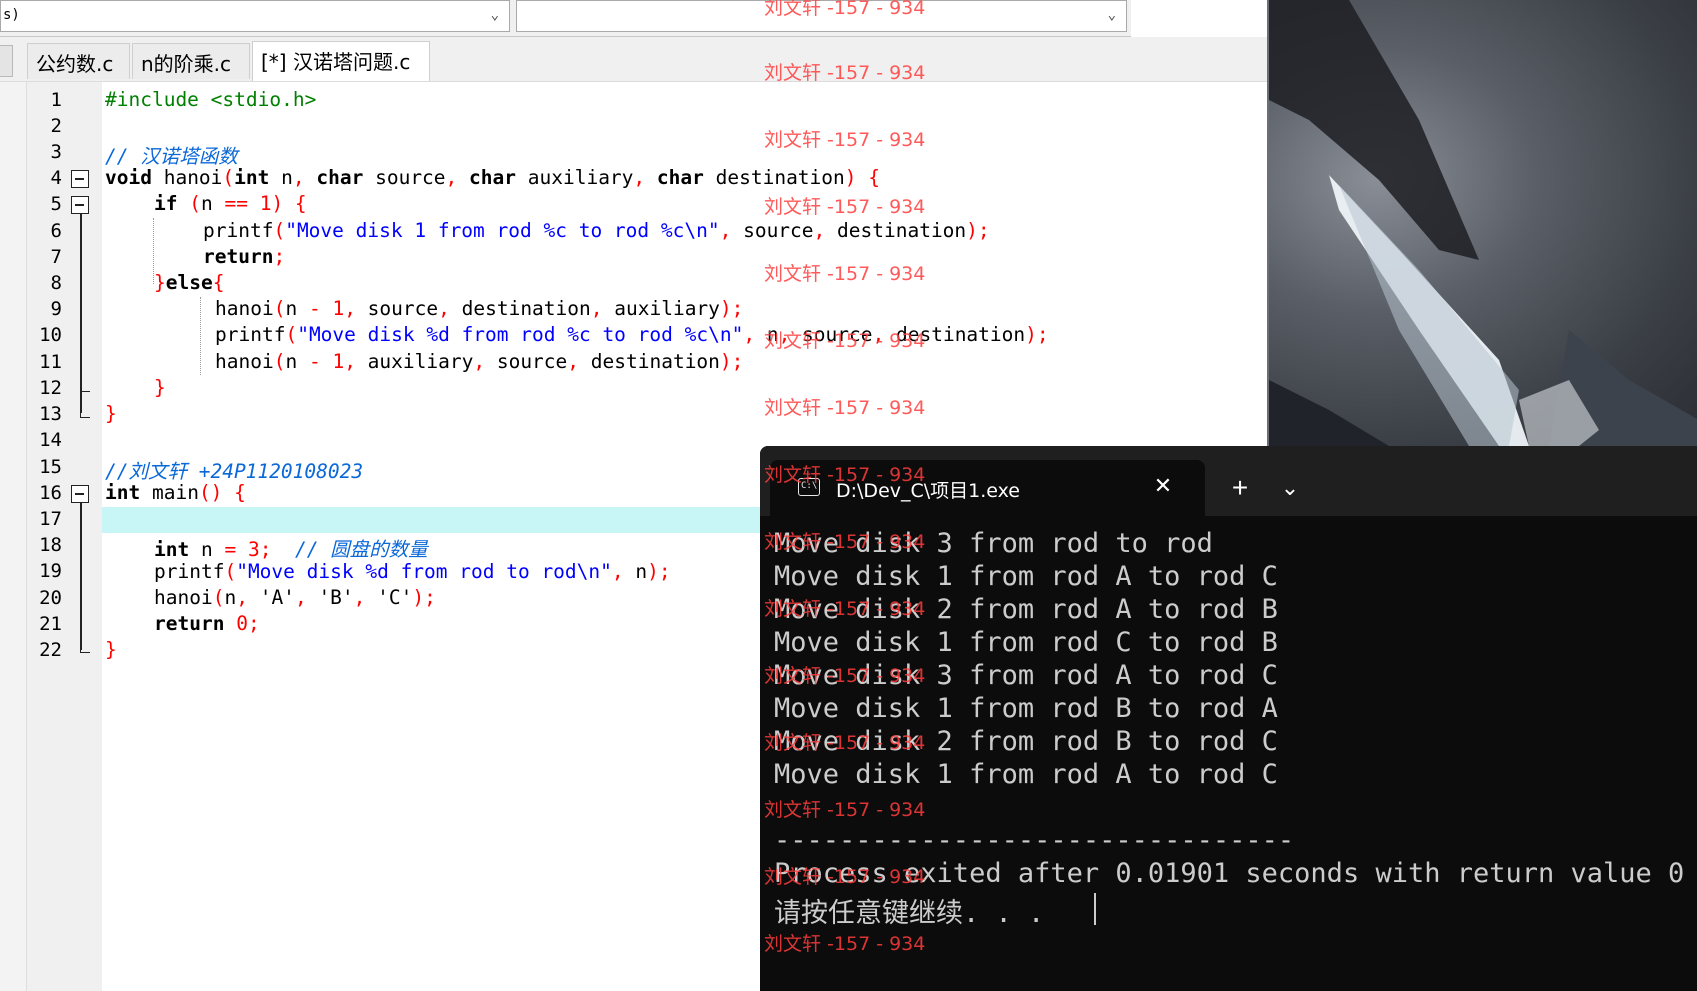 The image size is (1697, 991). I want to click on line-number: 16, so click(50, 493).